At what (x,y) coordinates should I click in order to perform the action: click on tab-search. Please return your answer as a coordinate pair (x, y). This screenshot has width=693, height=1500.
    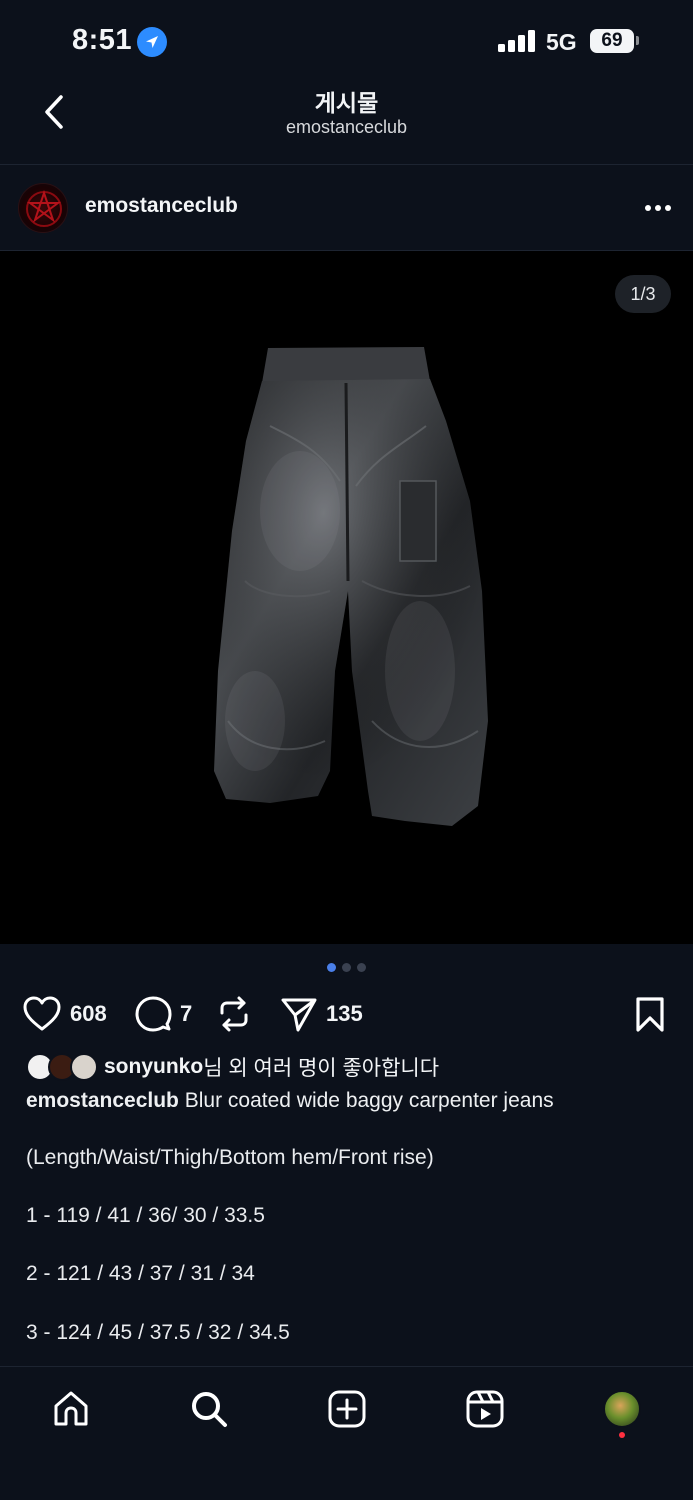
    Looking at the image, I should click on (209, 1409).